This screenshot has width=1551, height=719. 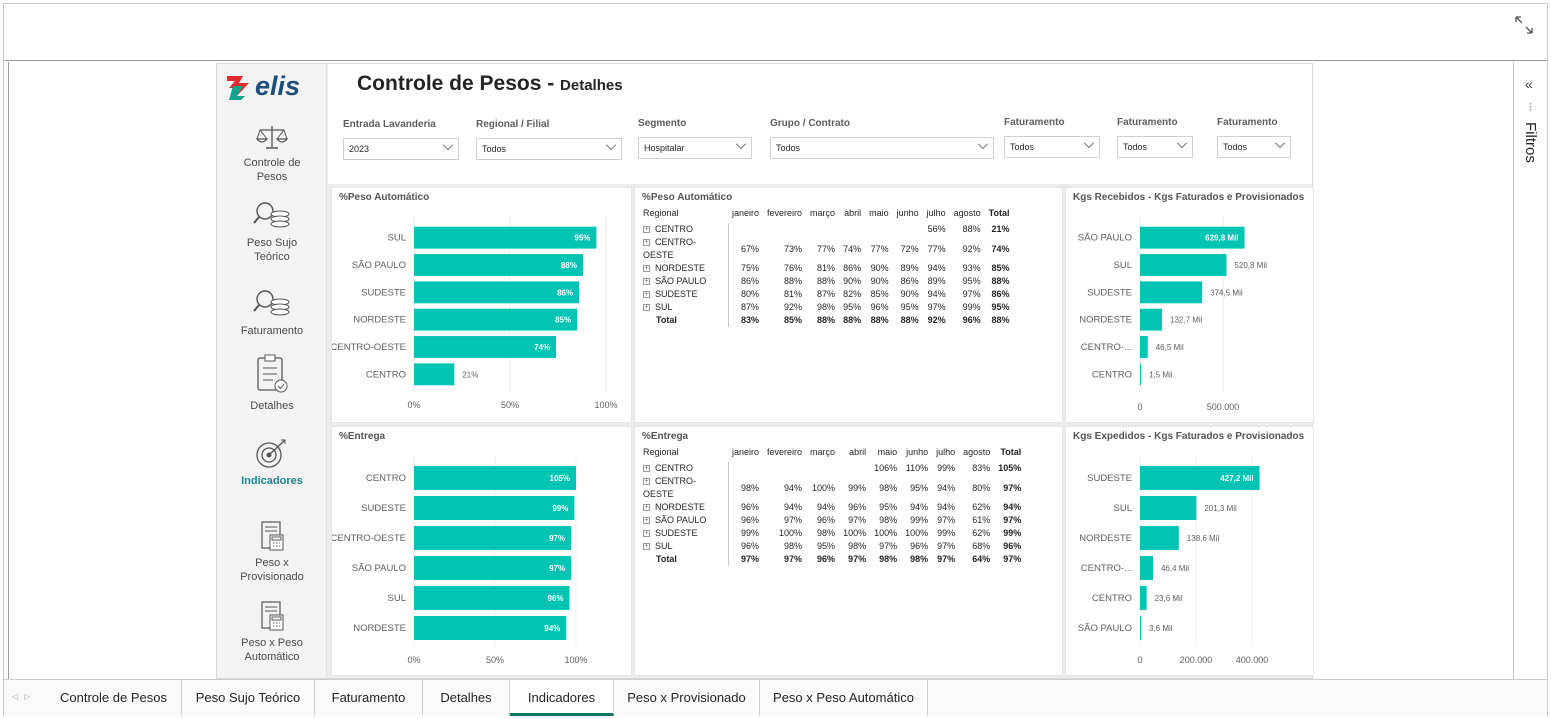 I want to click on nav-indicadores: Indicadores, so click(x=272, y=462).